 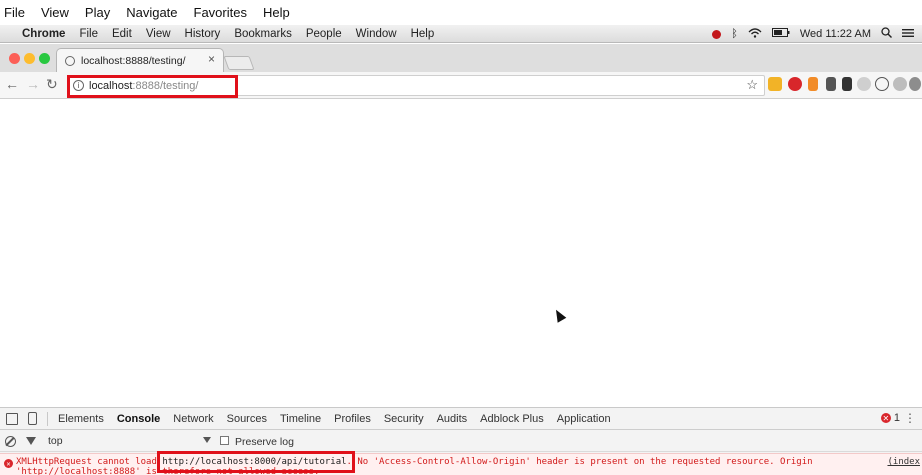 What do you see at coordinates (352, 419) in the screenshot?
I see `devtools-tab-profiles: Profiles` at bounding box center [352, 419].